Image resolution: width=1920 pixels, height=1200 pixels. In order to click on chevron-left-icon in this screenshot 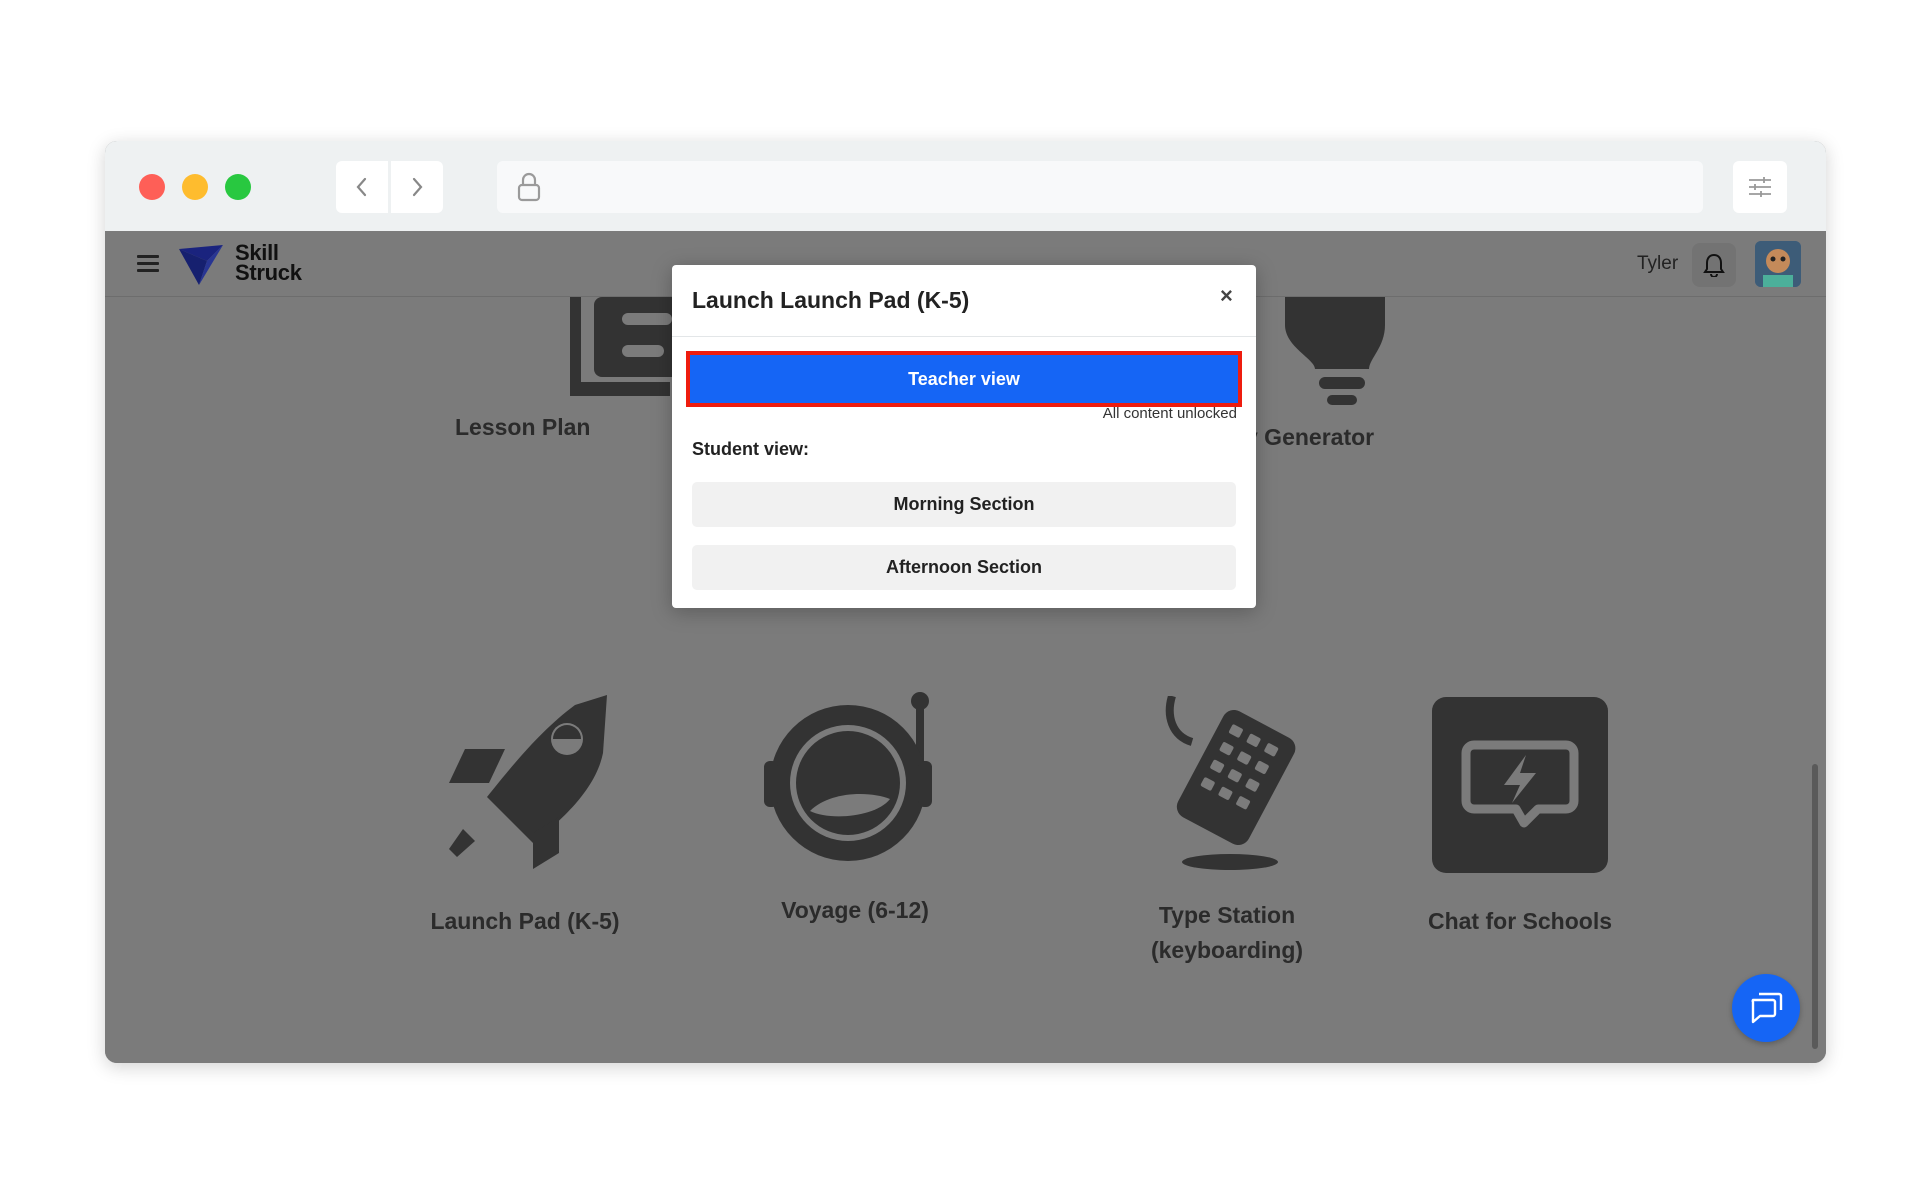, I will do `click(361, 187)`.